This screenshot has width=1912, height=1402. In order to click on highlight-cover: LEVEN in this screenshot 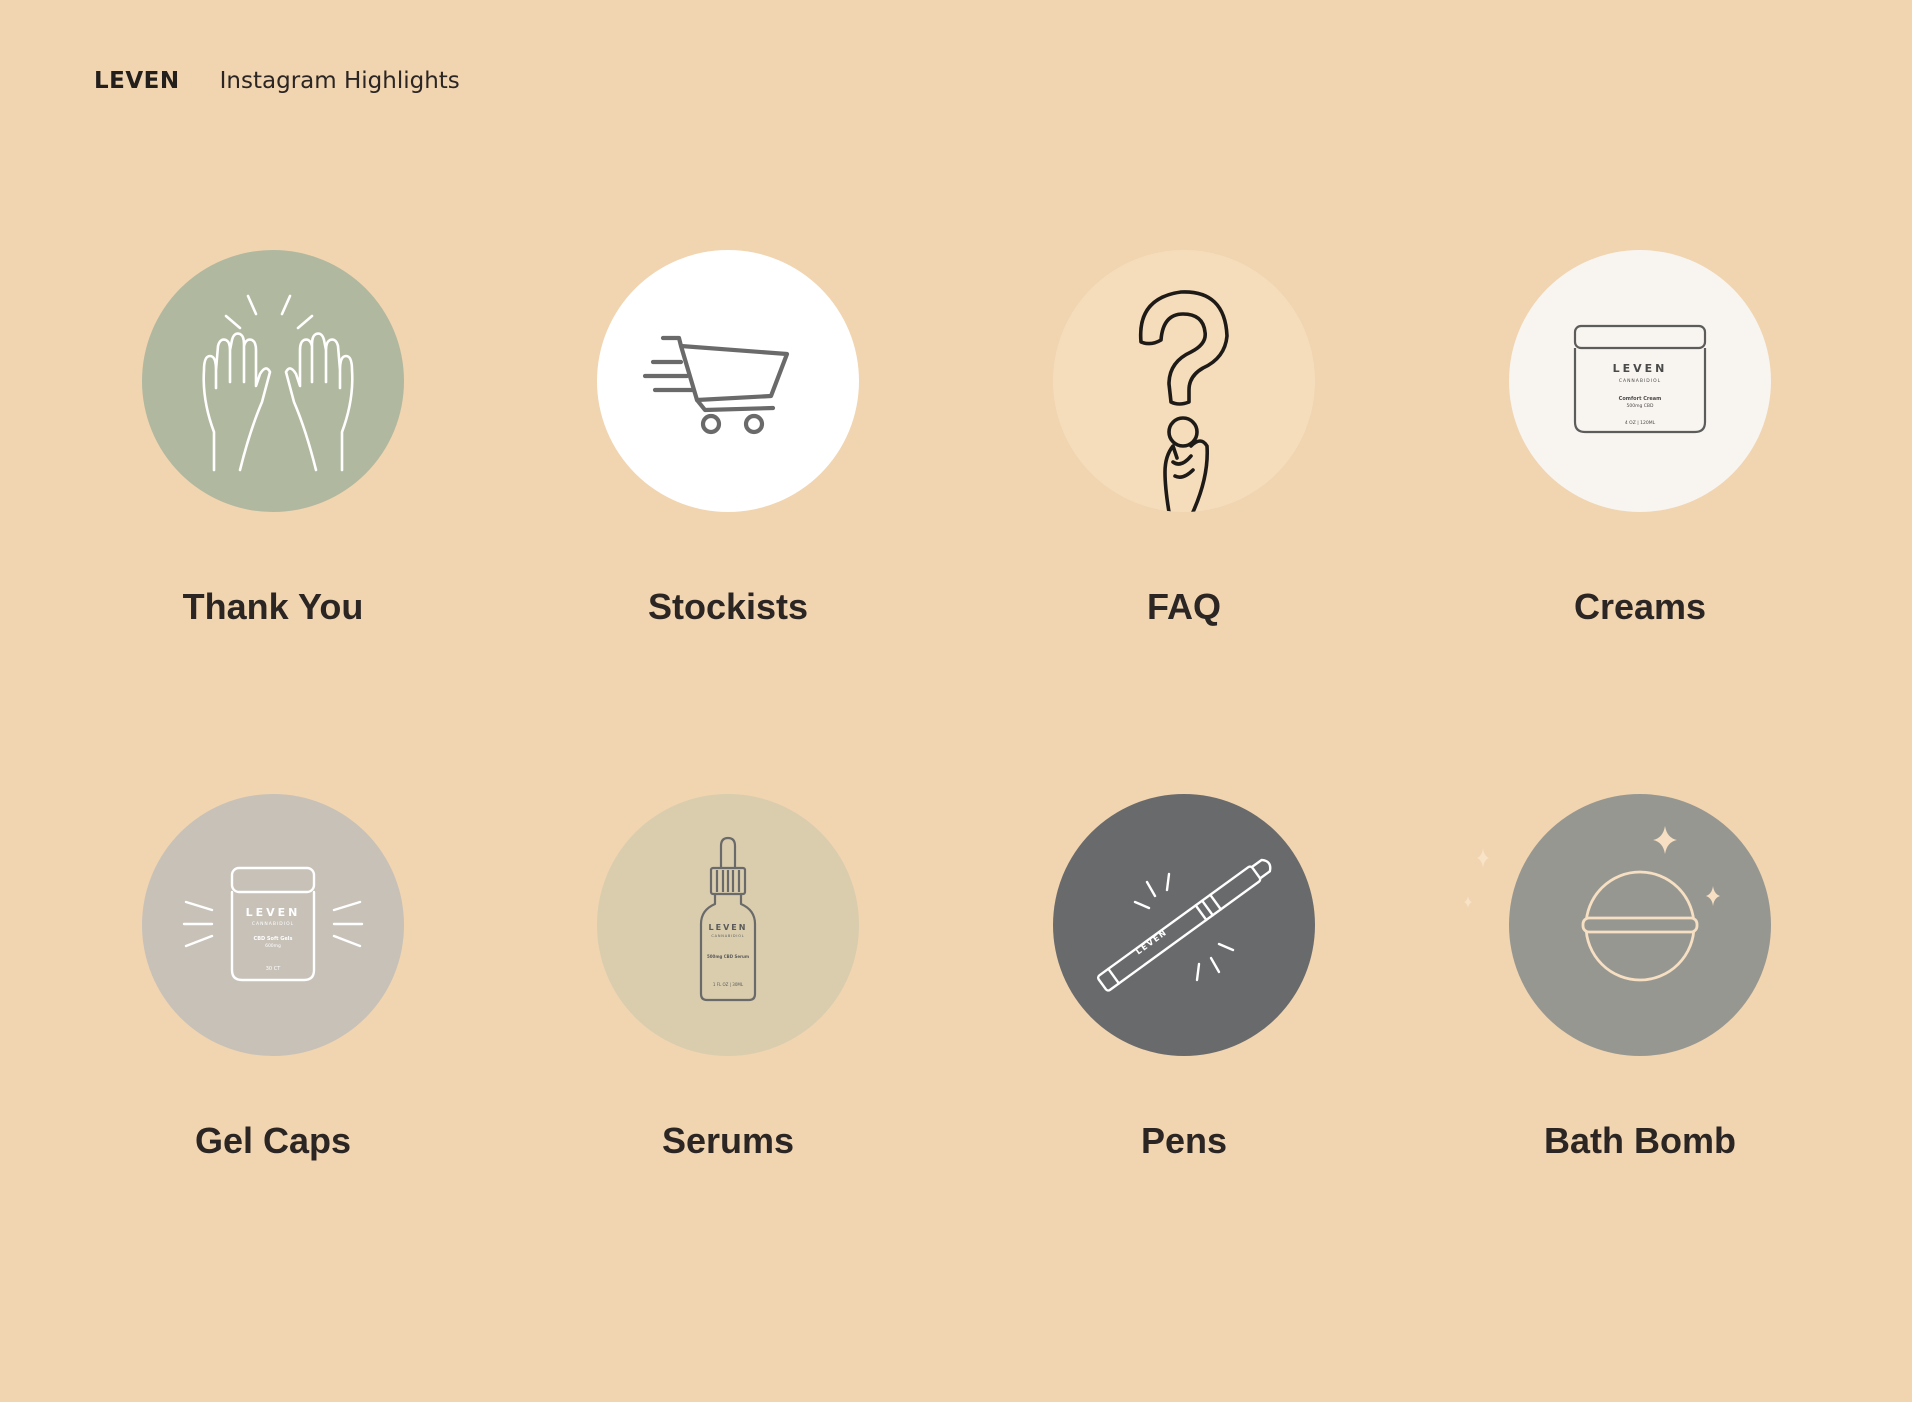, I will do `click(1184, 925)`.